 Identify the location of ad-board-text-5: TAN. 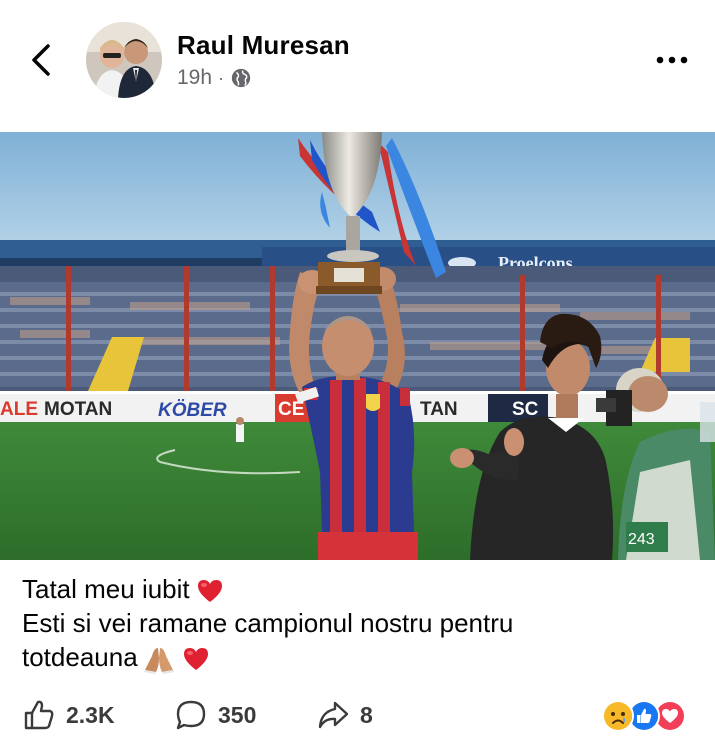
(439, 409).